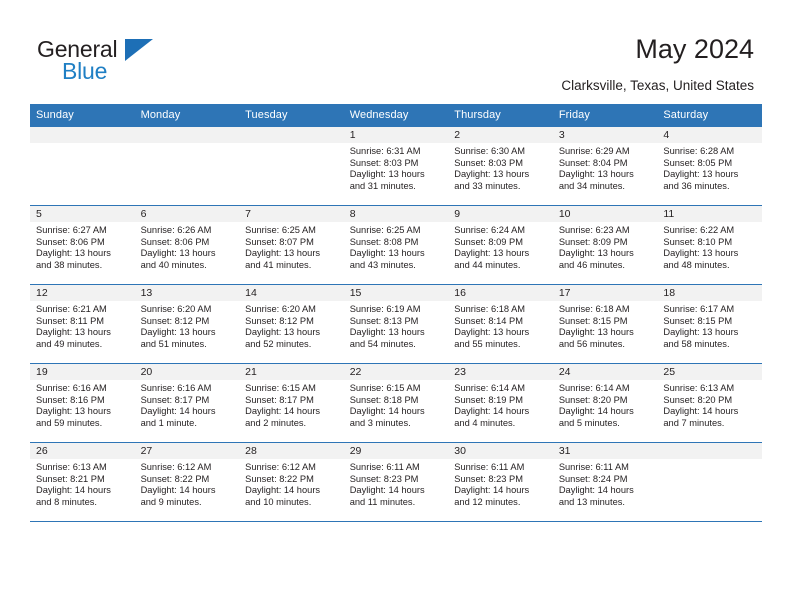 The width and height of the screenshot is (792, 612). Describe the element at coordinates (694, 49) in the screenshot. I see `page-title: May 2024` at that location.